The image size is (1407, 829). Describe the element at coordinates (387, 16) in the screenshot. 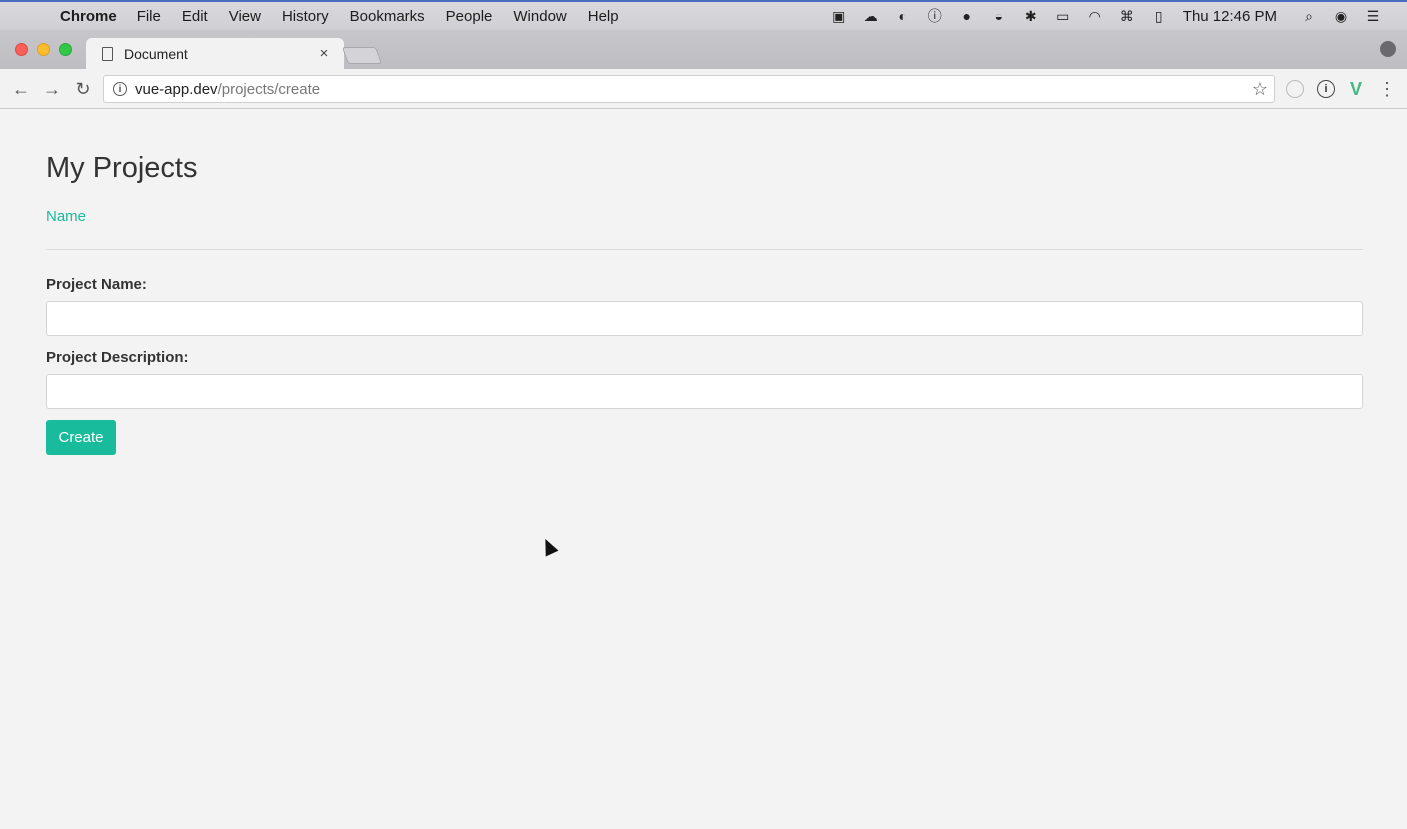

I see `menu-bookmarks: Bookmarks` at that location.